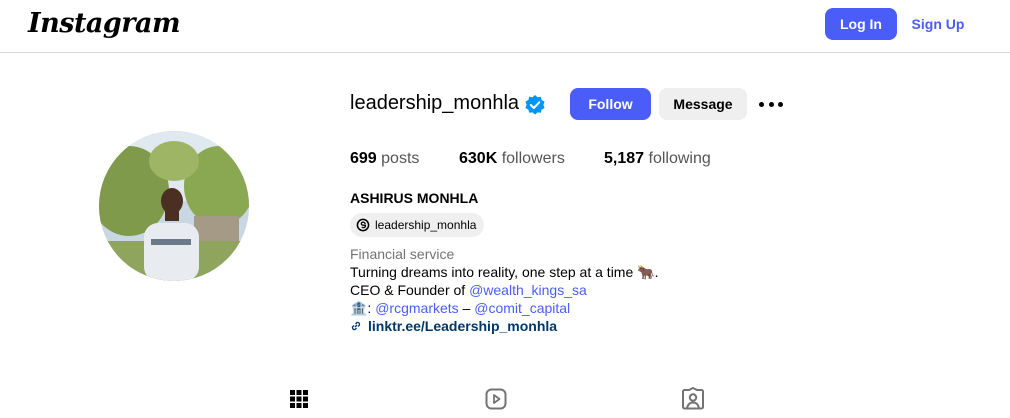 The image size is (1010, 418). What do you see at coordinates (363, 225) in the screenshot?
I see `threads-icon` at bounding box center [363, 225].